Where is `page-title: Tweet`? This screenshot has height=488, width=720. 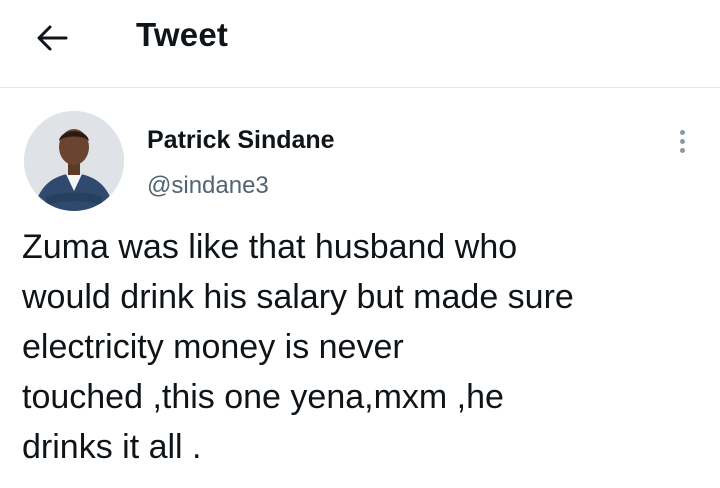
page-title: Tweet is located at coordinates (182, 34).